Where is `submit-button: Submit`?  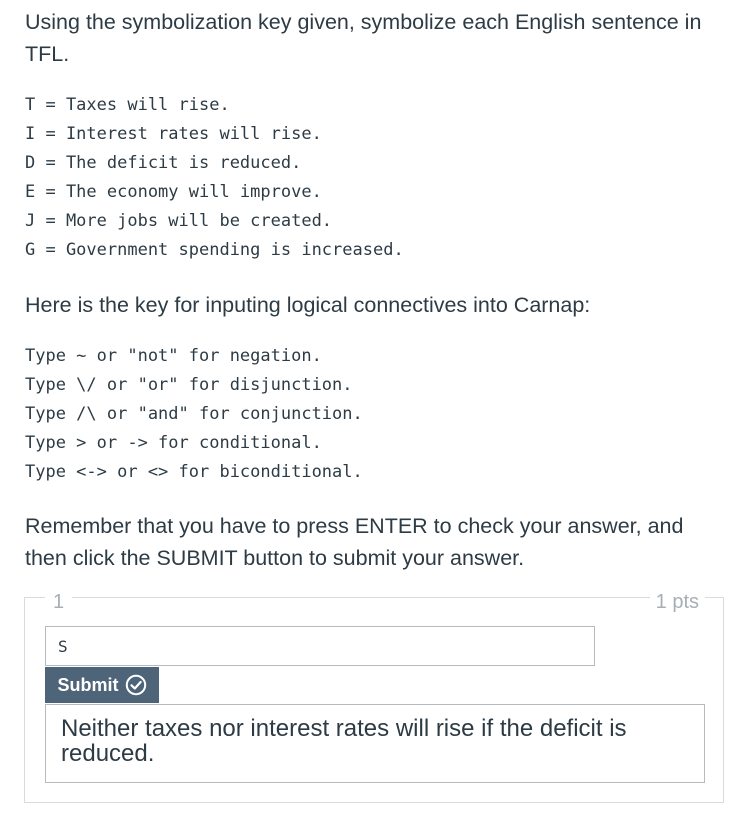
submit-button: Submit is located at coordinates (102, 685).